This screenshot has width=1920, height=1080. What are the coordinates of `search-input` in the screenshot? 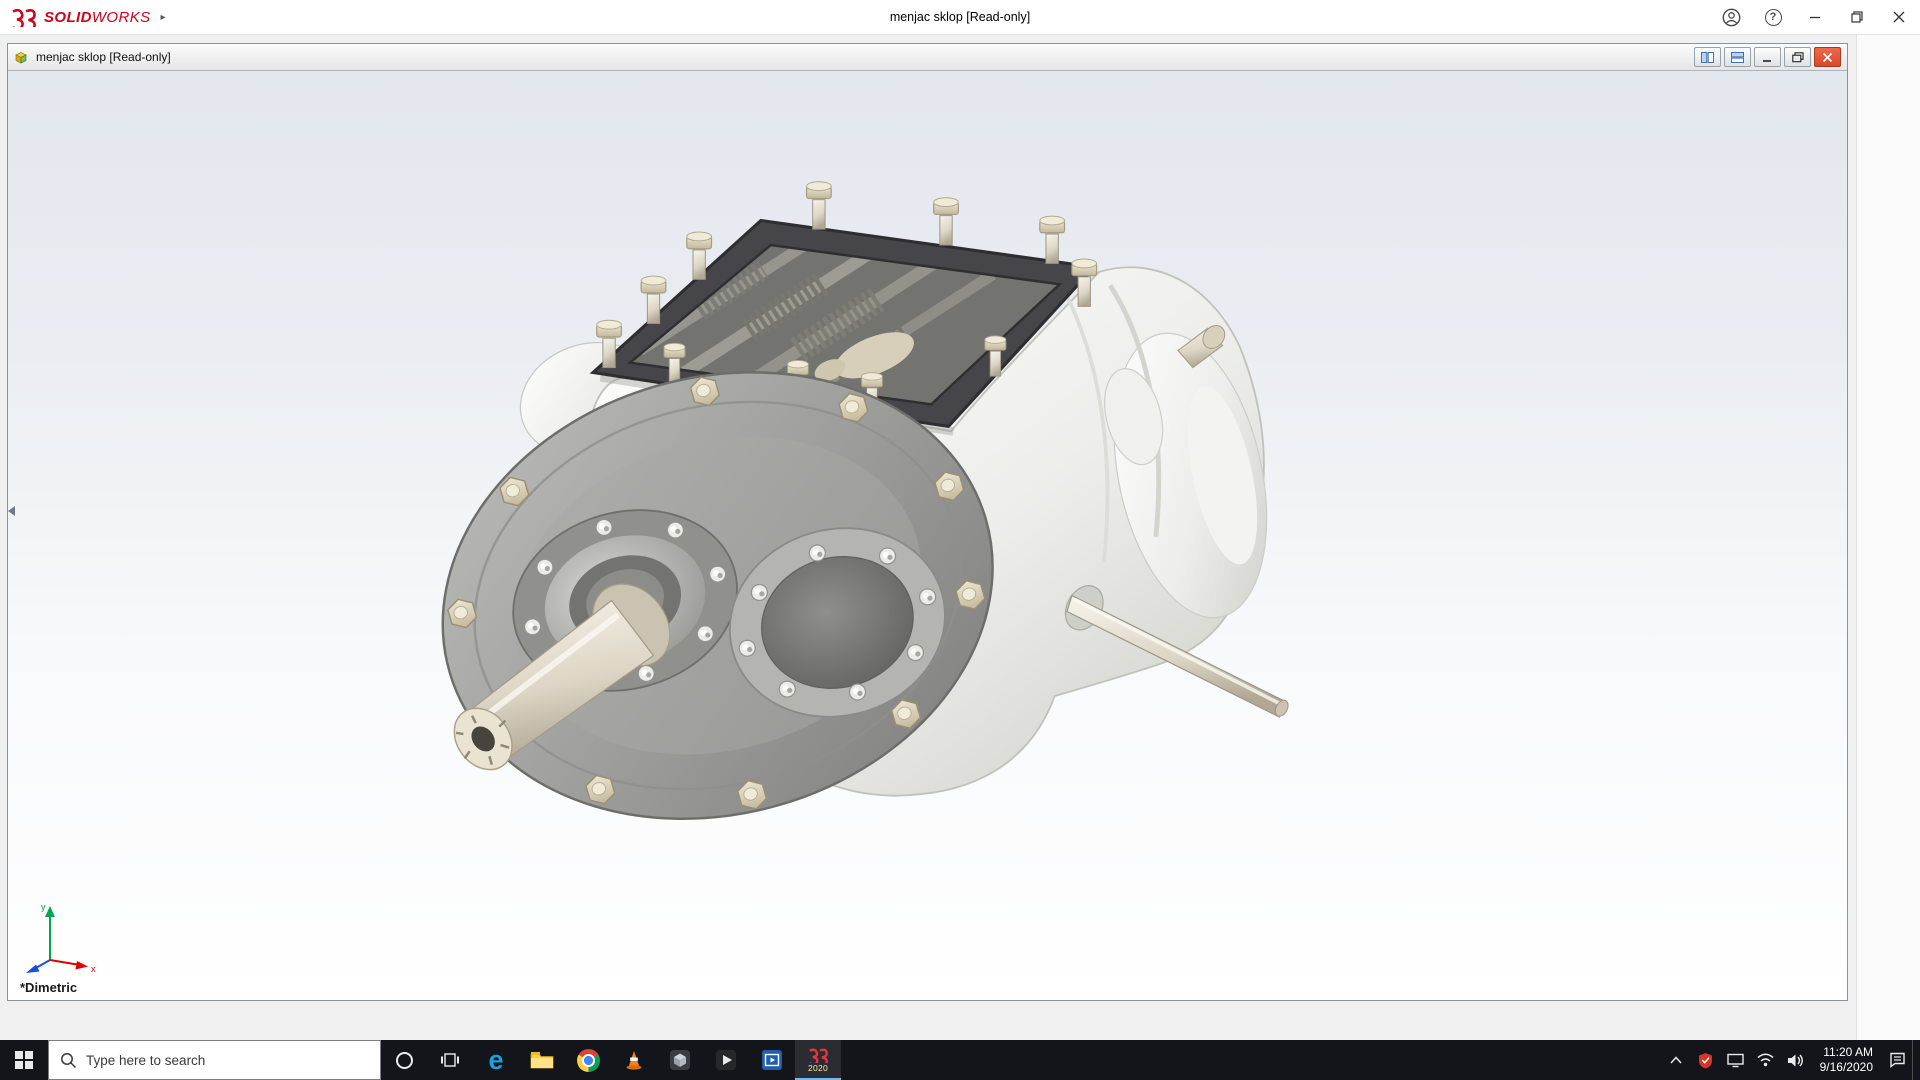 It's located at (214, 1060).